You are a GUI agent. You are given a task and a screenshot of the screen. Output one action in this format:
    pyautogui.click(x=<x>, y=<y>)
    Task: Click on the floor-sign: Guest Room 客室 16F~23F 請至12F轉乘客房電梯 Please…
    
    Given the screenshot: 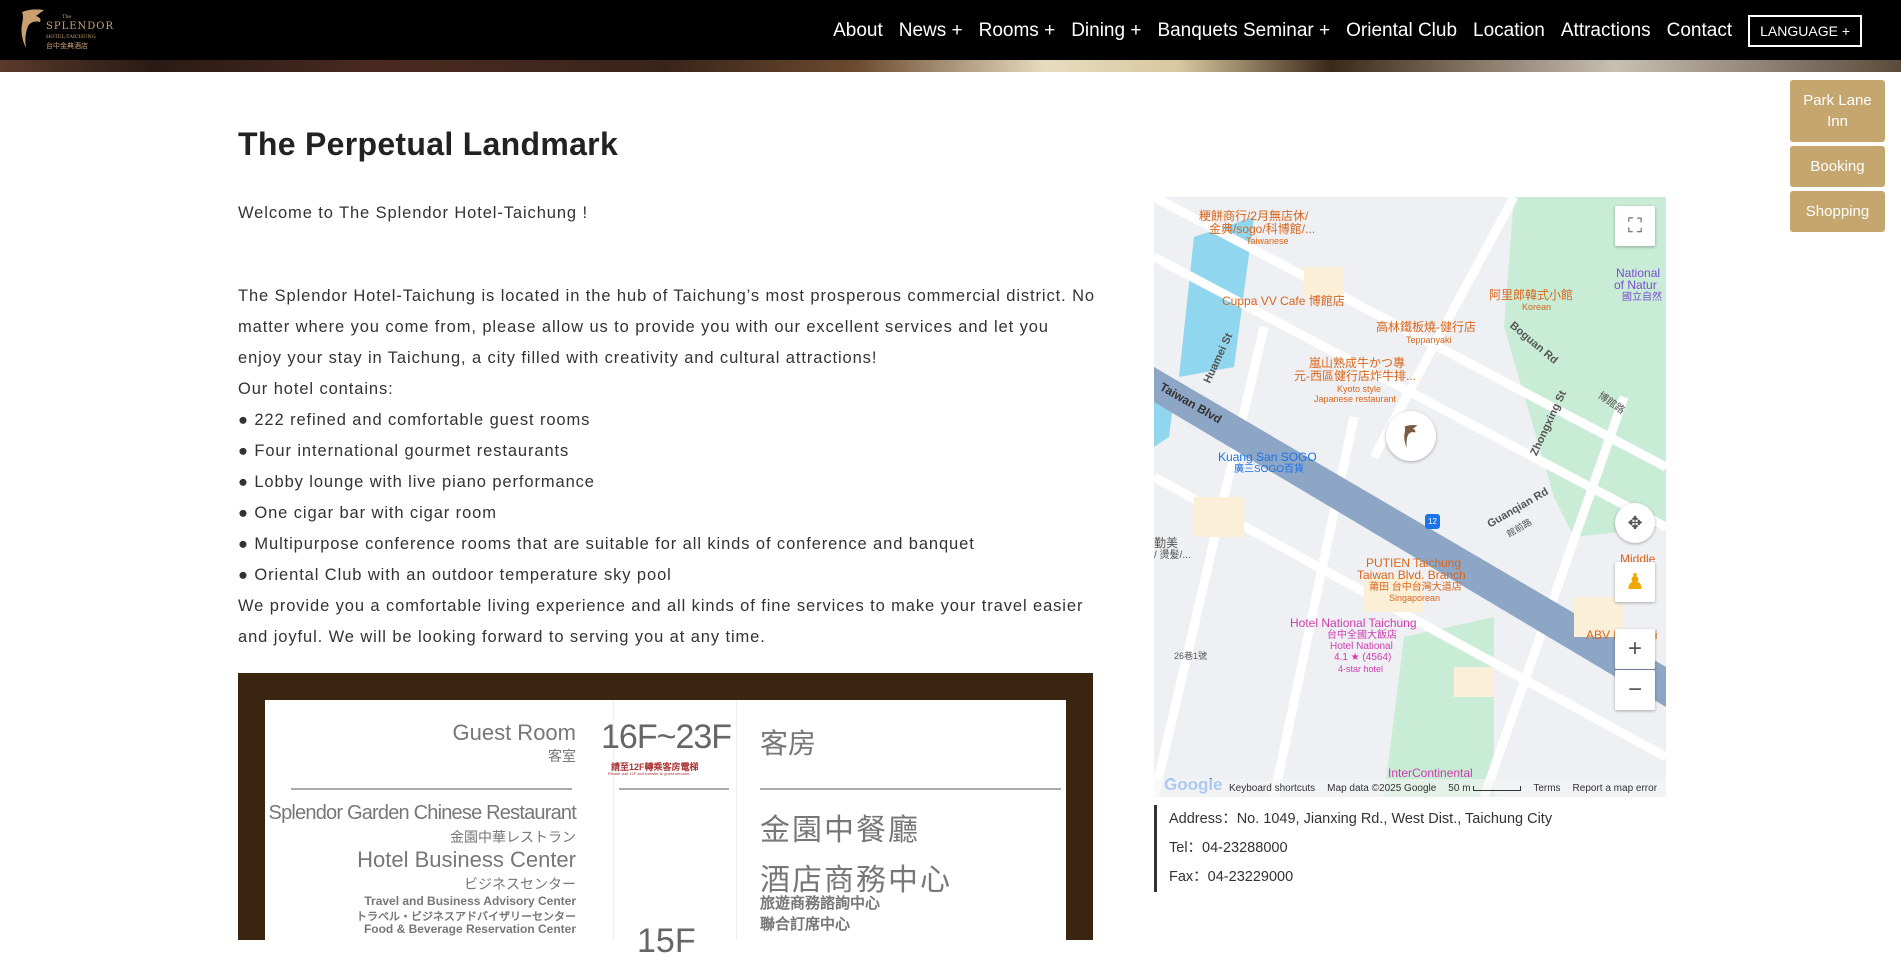 What is the action you would take?
    pyautogui.click(x=665, y=830)
    